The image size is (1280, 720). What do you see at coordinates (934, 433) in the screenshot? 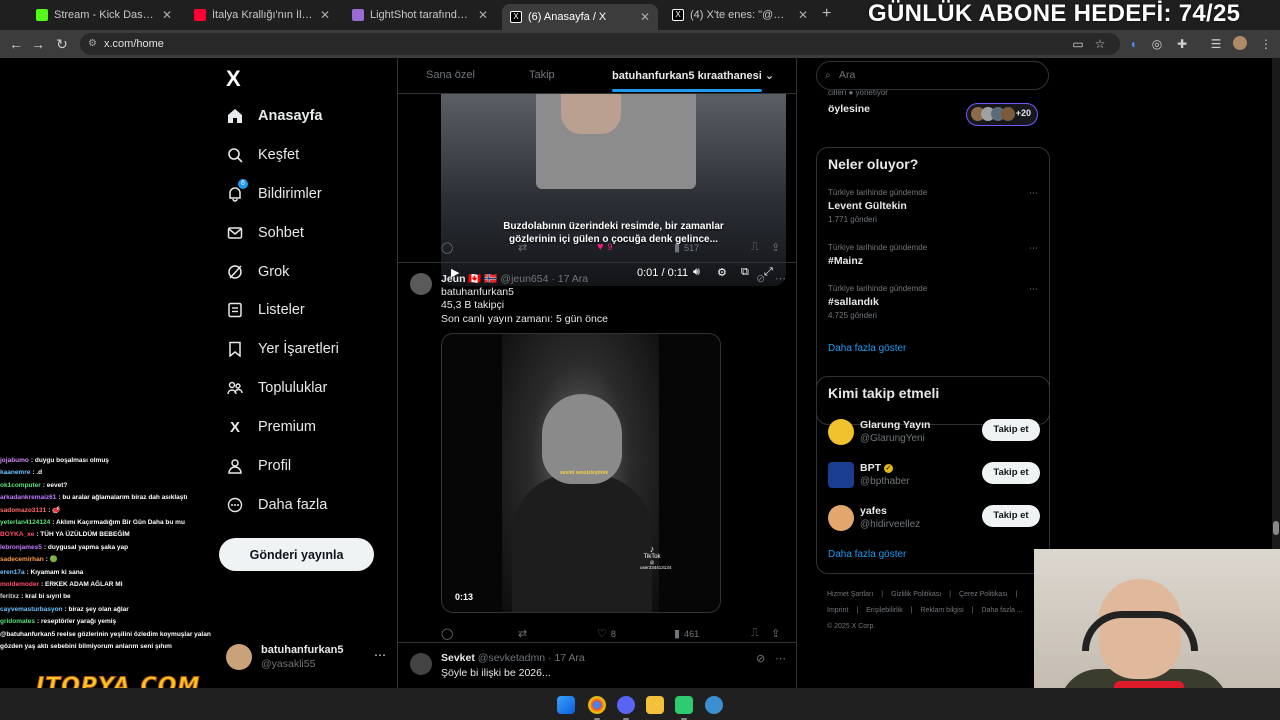
I see `follow-suggestion: Glarung Yayın @GlarungYeni Takip et` at bounding box center [934, 433].